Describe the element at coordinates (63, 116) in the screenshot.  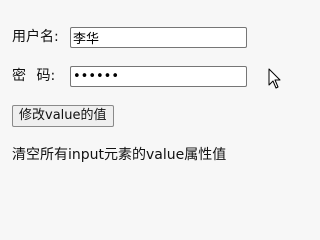
I see `modify-value-button: 修改value的值` at that location.